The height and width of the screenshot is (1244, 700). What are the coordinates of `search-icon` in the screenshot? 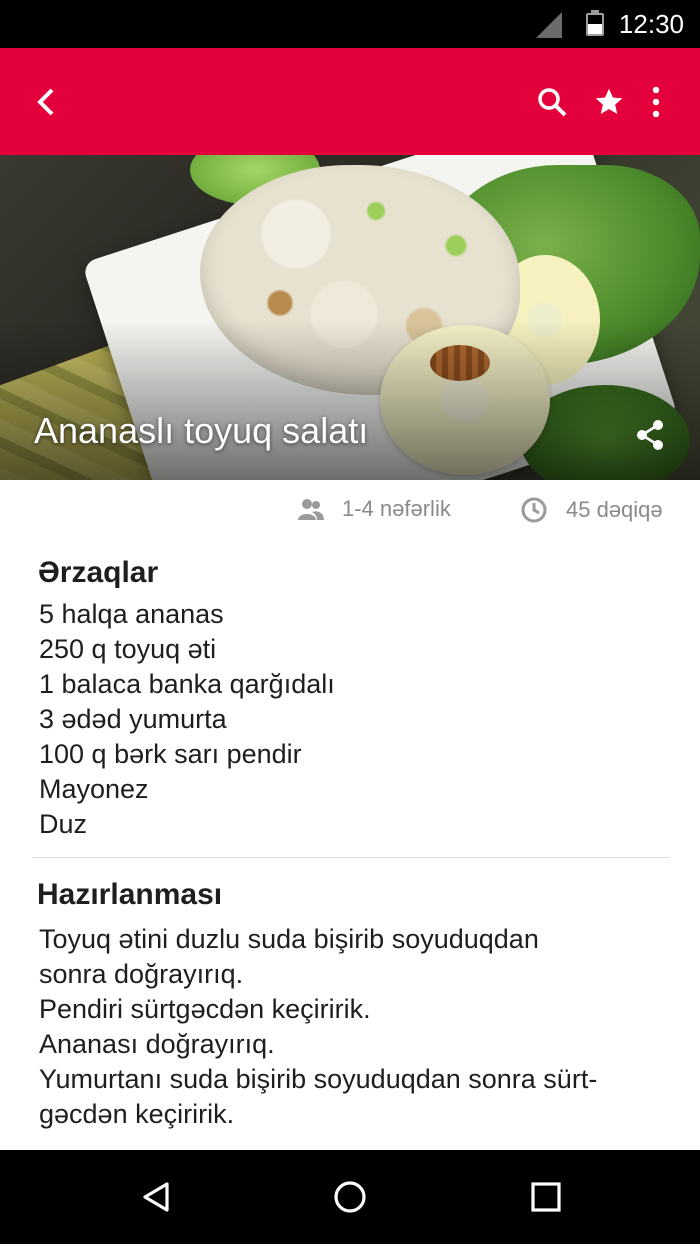 It's located at (552, 102).